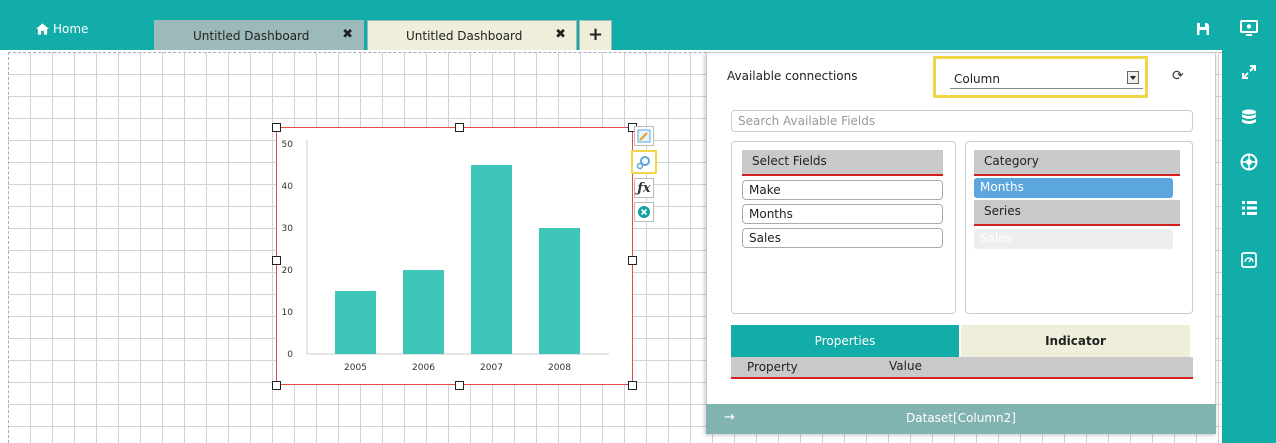  I want to click on series-header: Series, so click(1077, 213).